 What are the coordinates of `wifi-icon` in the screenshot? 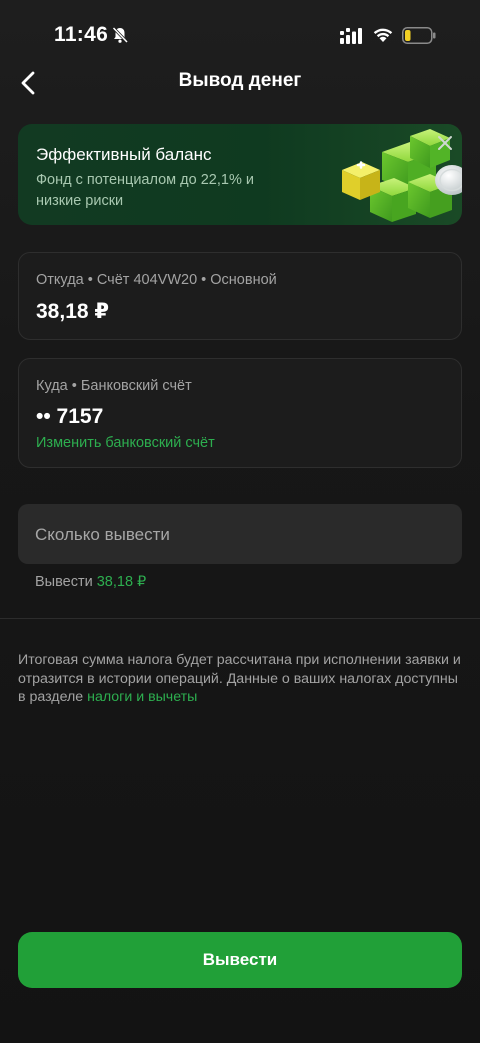 It's located at (383, 35).